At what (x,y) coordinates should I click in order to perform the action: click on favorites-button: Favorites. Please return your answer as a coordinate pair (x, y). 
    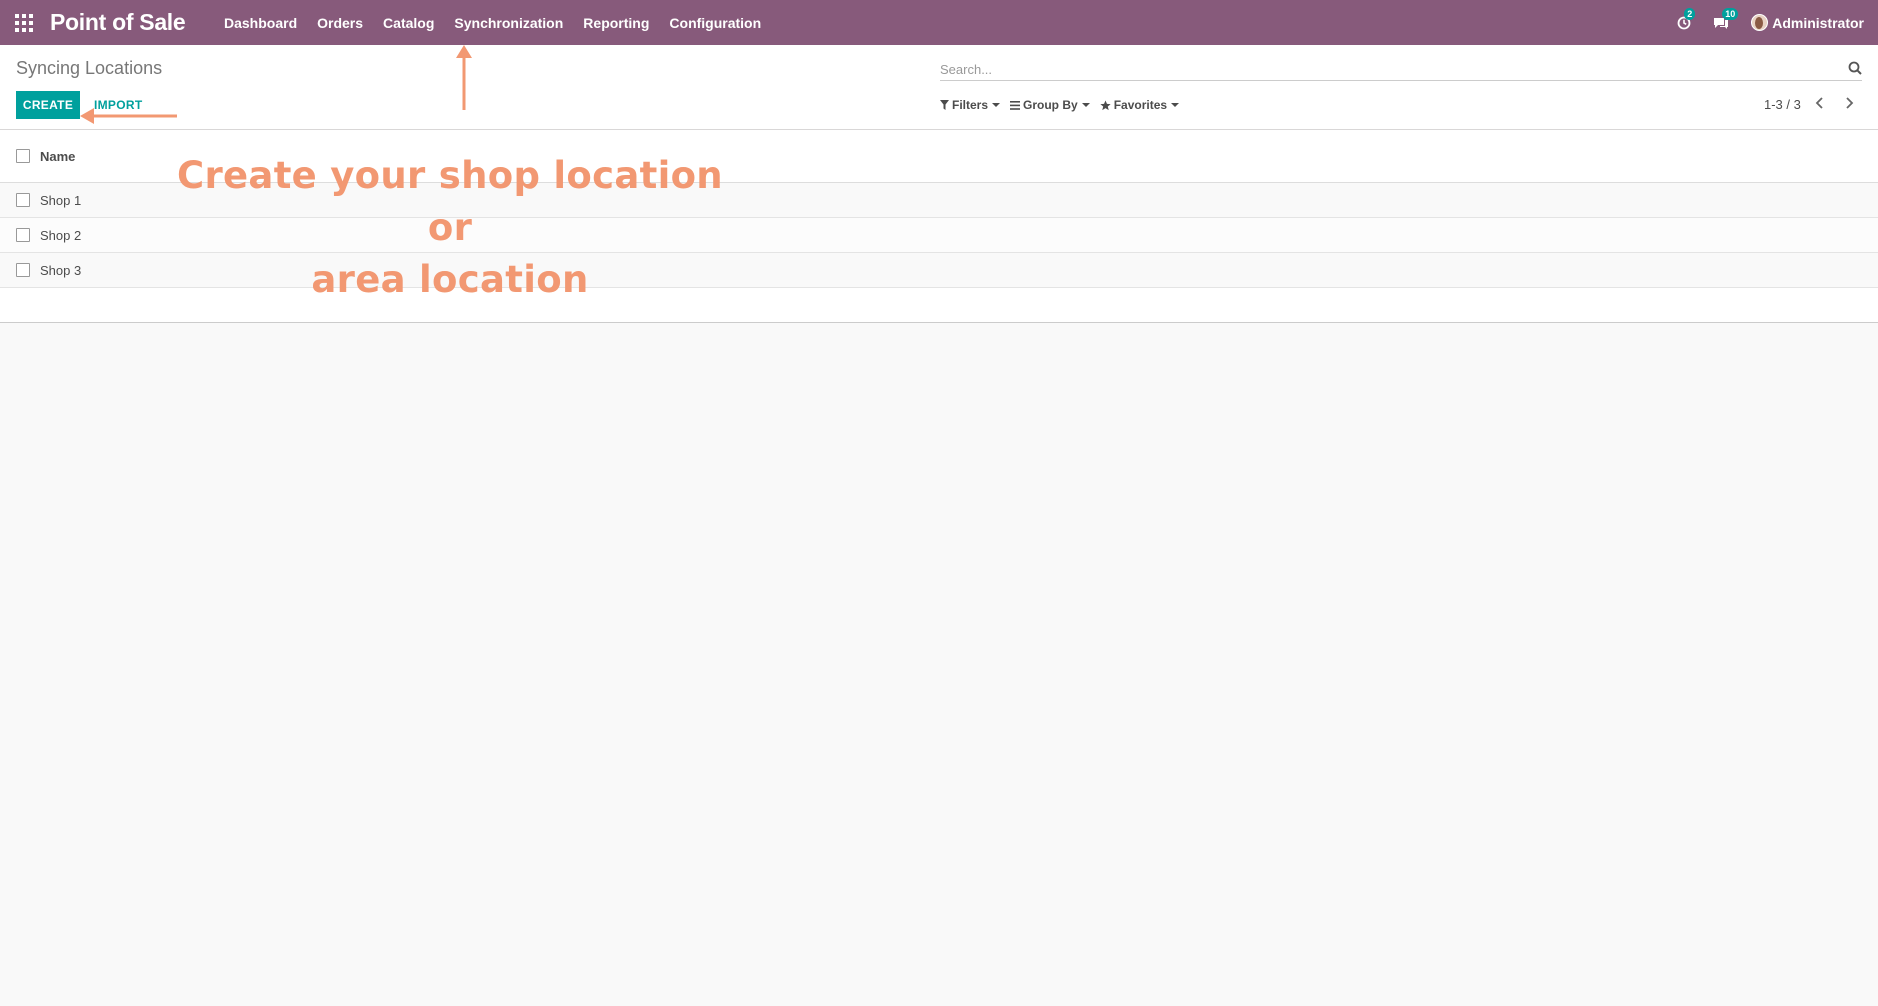
    Looking at the image, I should click on (1140, 105).